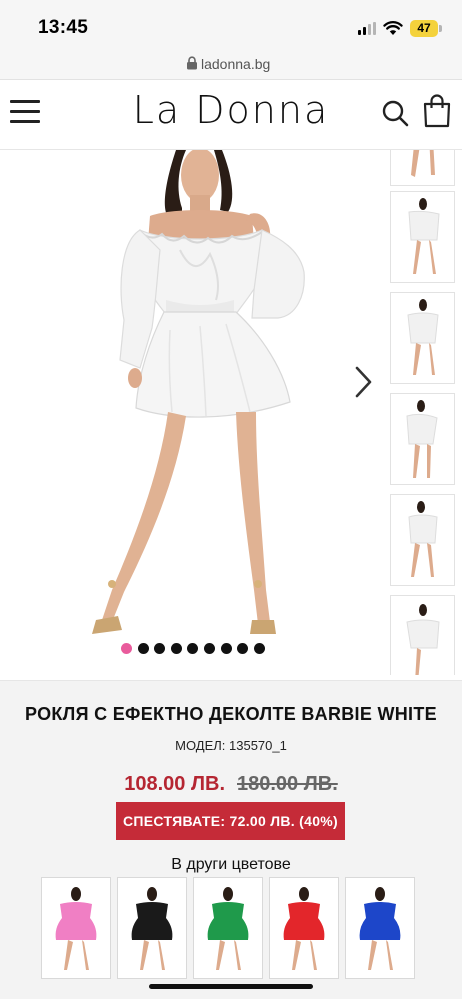 The height and width of the screenshot is (999, 462). I want to click on chevron-right-icon, so click(363, 382).